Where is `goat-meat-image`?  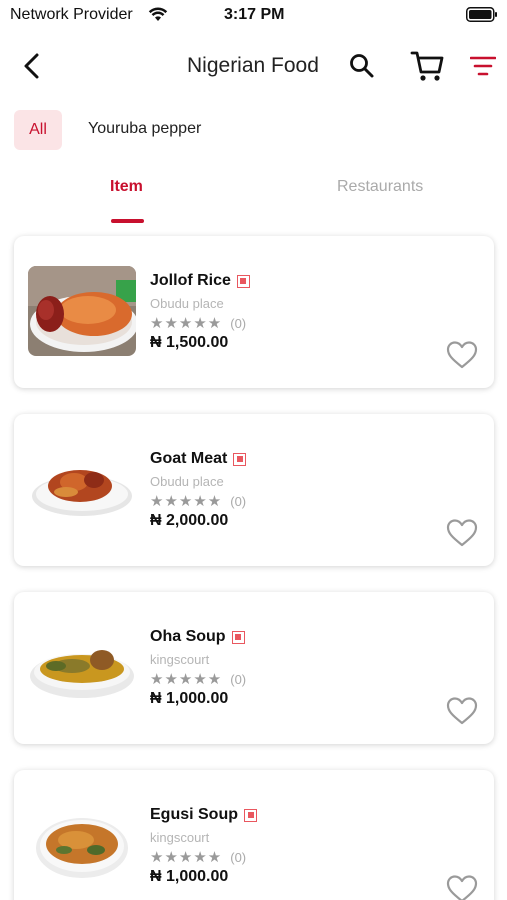
goat-meat-image is located at coordinates (82, 489).